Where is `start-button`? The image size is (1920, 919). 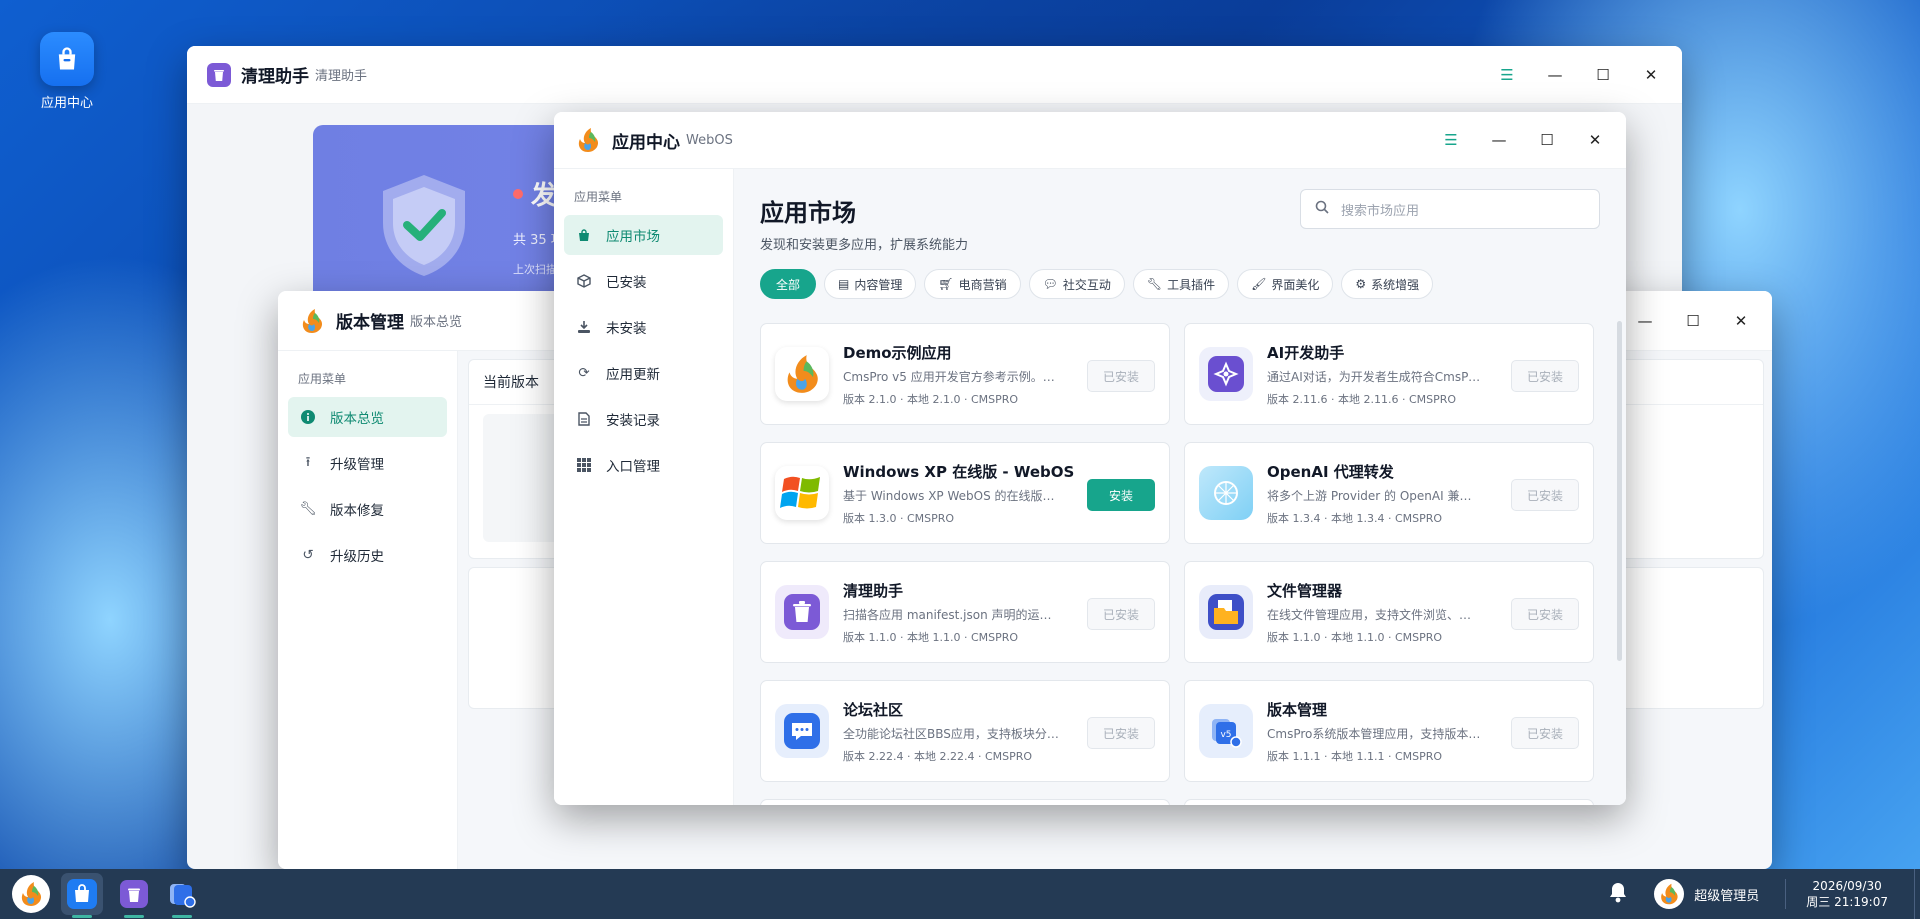 start-button is located at coordinates (31, 894).